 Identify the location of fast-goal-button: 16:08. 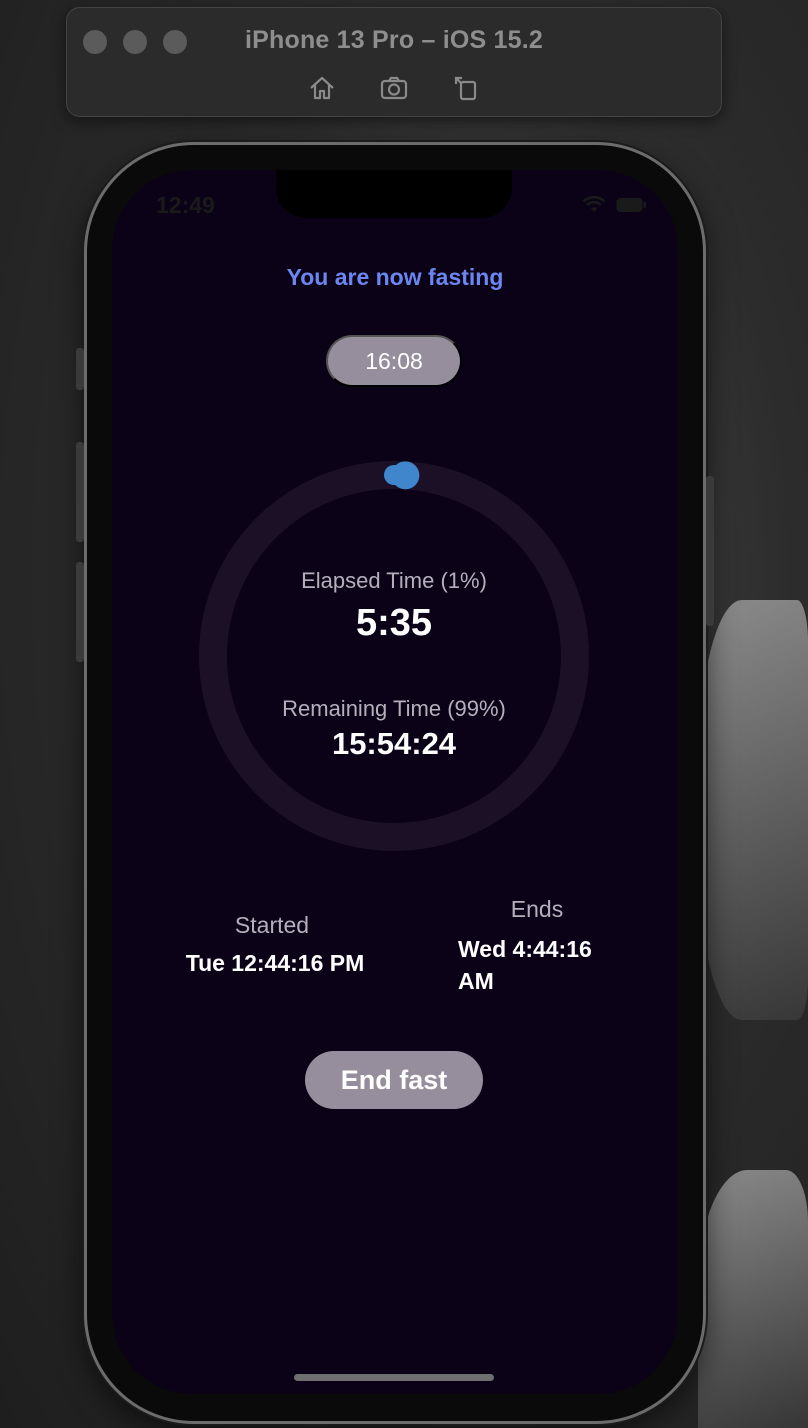
(394, 361).